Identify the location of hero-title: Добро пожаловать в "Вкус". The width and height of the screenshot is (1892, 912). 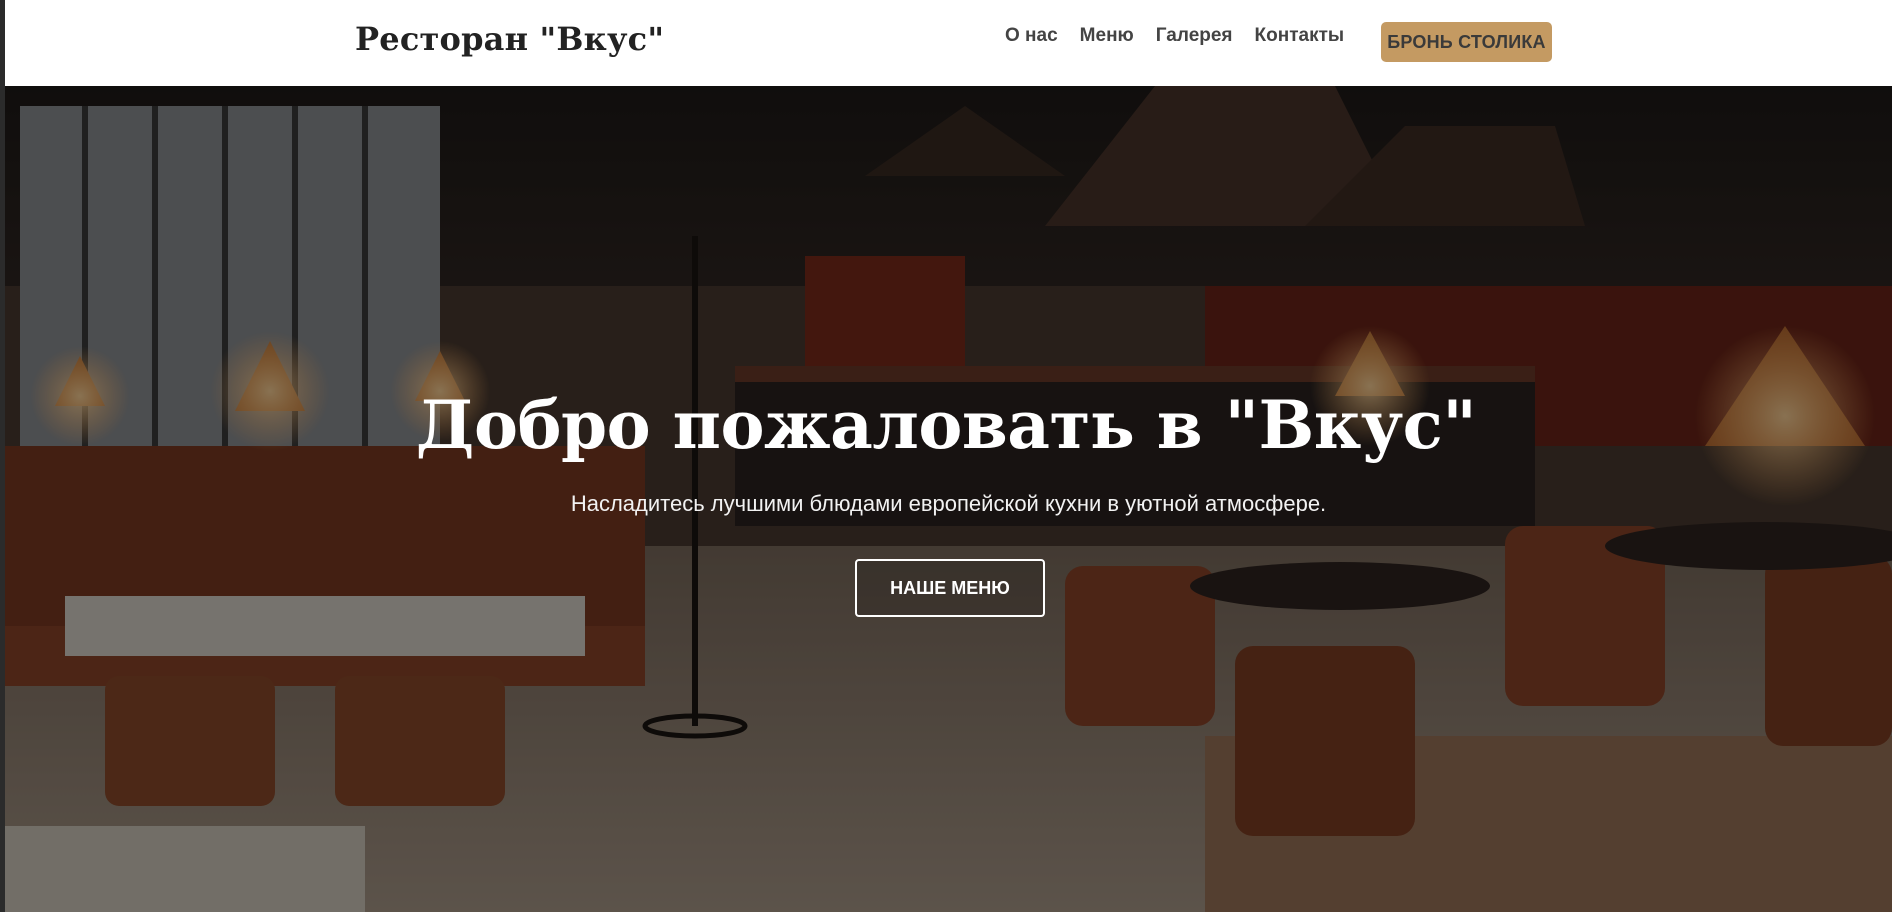
(946, 425).